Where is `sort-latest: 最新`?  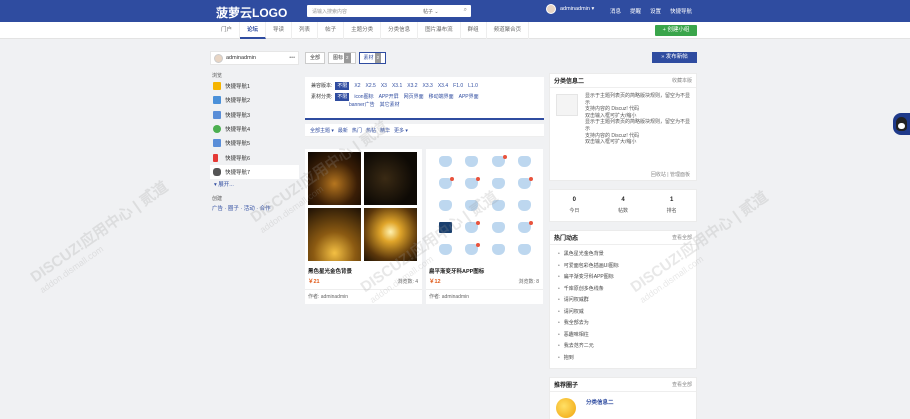 sort-latest: 最新 is located at coordinates (343, 130).